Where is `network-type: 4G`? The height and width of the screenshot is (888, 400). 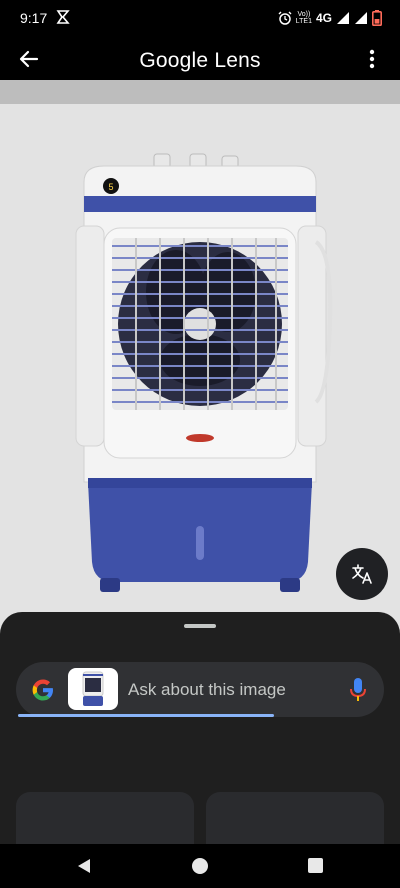 network-type: 4G is located at coordinates (323, 18).